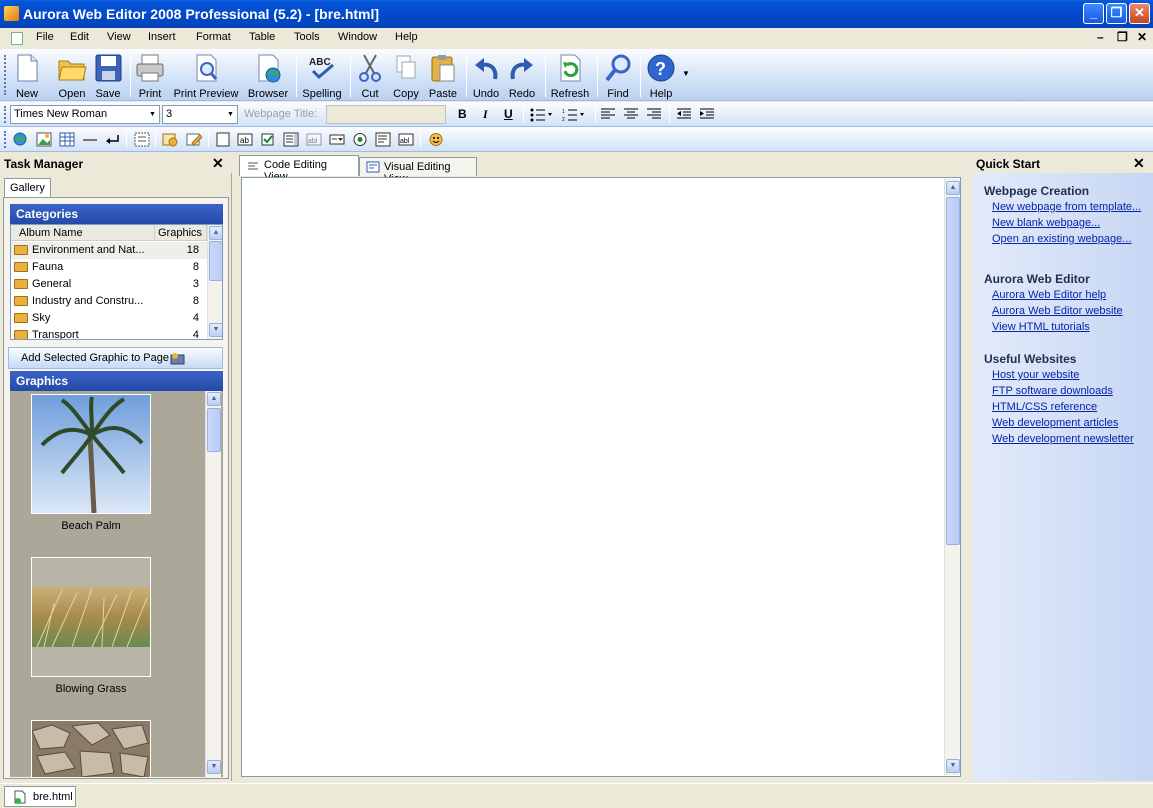 This screenshot has width=1153, height=808. I want to click on link-aurora-help: Aurora Web Editor help, so click(1049, 295).